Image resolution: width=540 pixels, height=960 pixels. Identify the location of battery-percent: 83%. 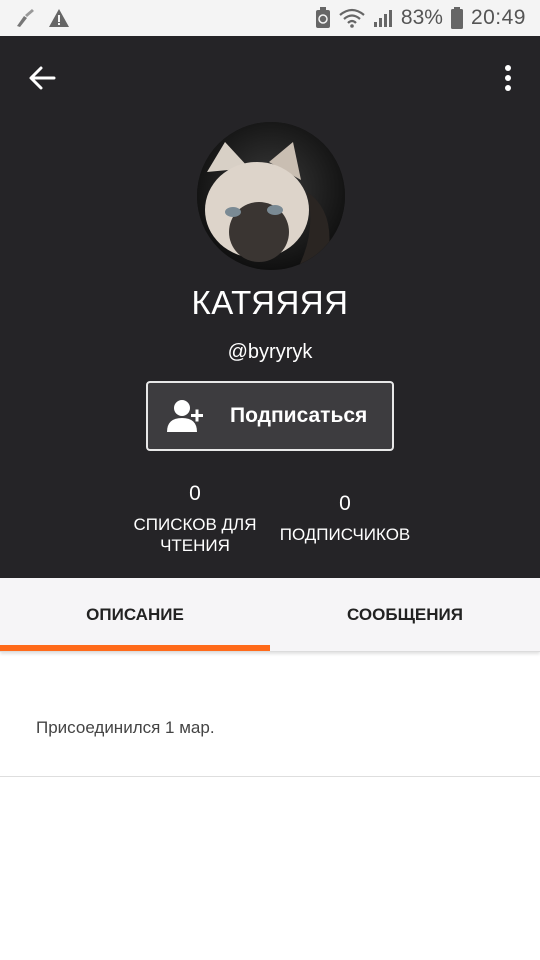
(421, 17).